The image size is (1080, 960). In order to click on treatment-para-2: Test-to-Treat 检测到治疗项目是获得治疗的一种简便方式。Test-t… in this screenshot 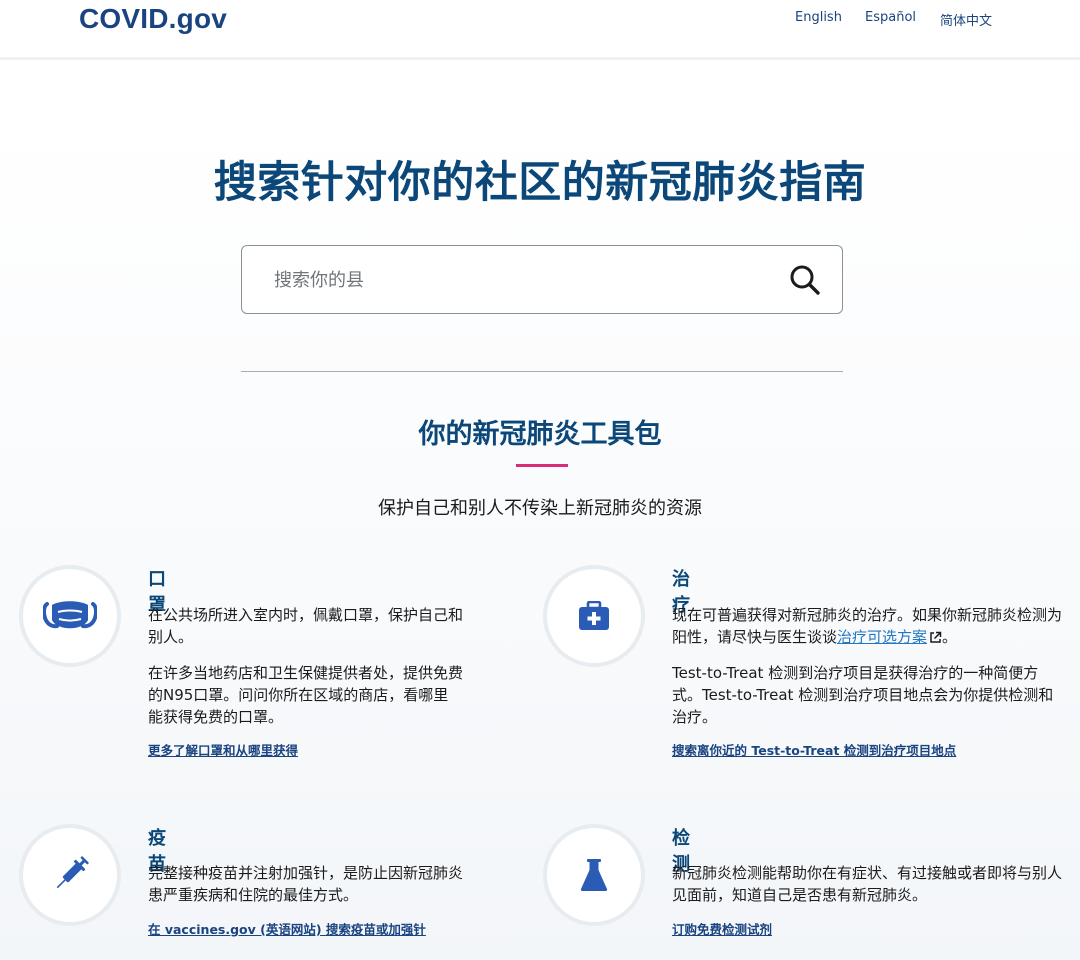, I will do `click(863, 695)`.